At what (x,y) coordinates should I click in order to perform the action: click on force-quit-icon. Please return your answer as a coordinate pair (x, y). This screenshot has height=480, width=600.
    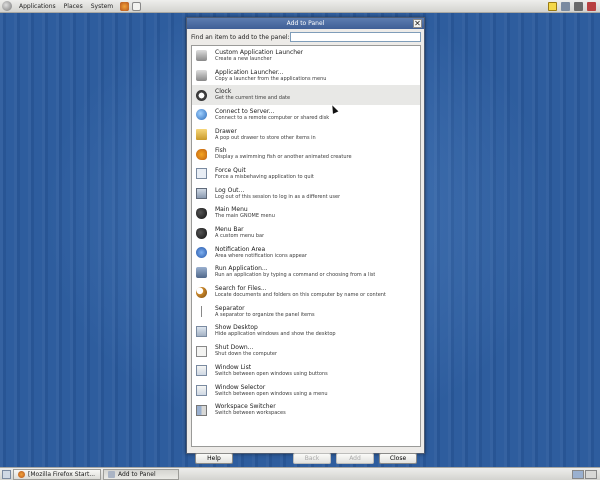
    Looking at the image, I should click on (201, 173).